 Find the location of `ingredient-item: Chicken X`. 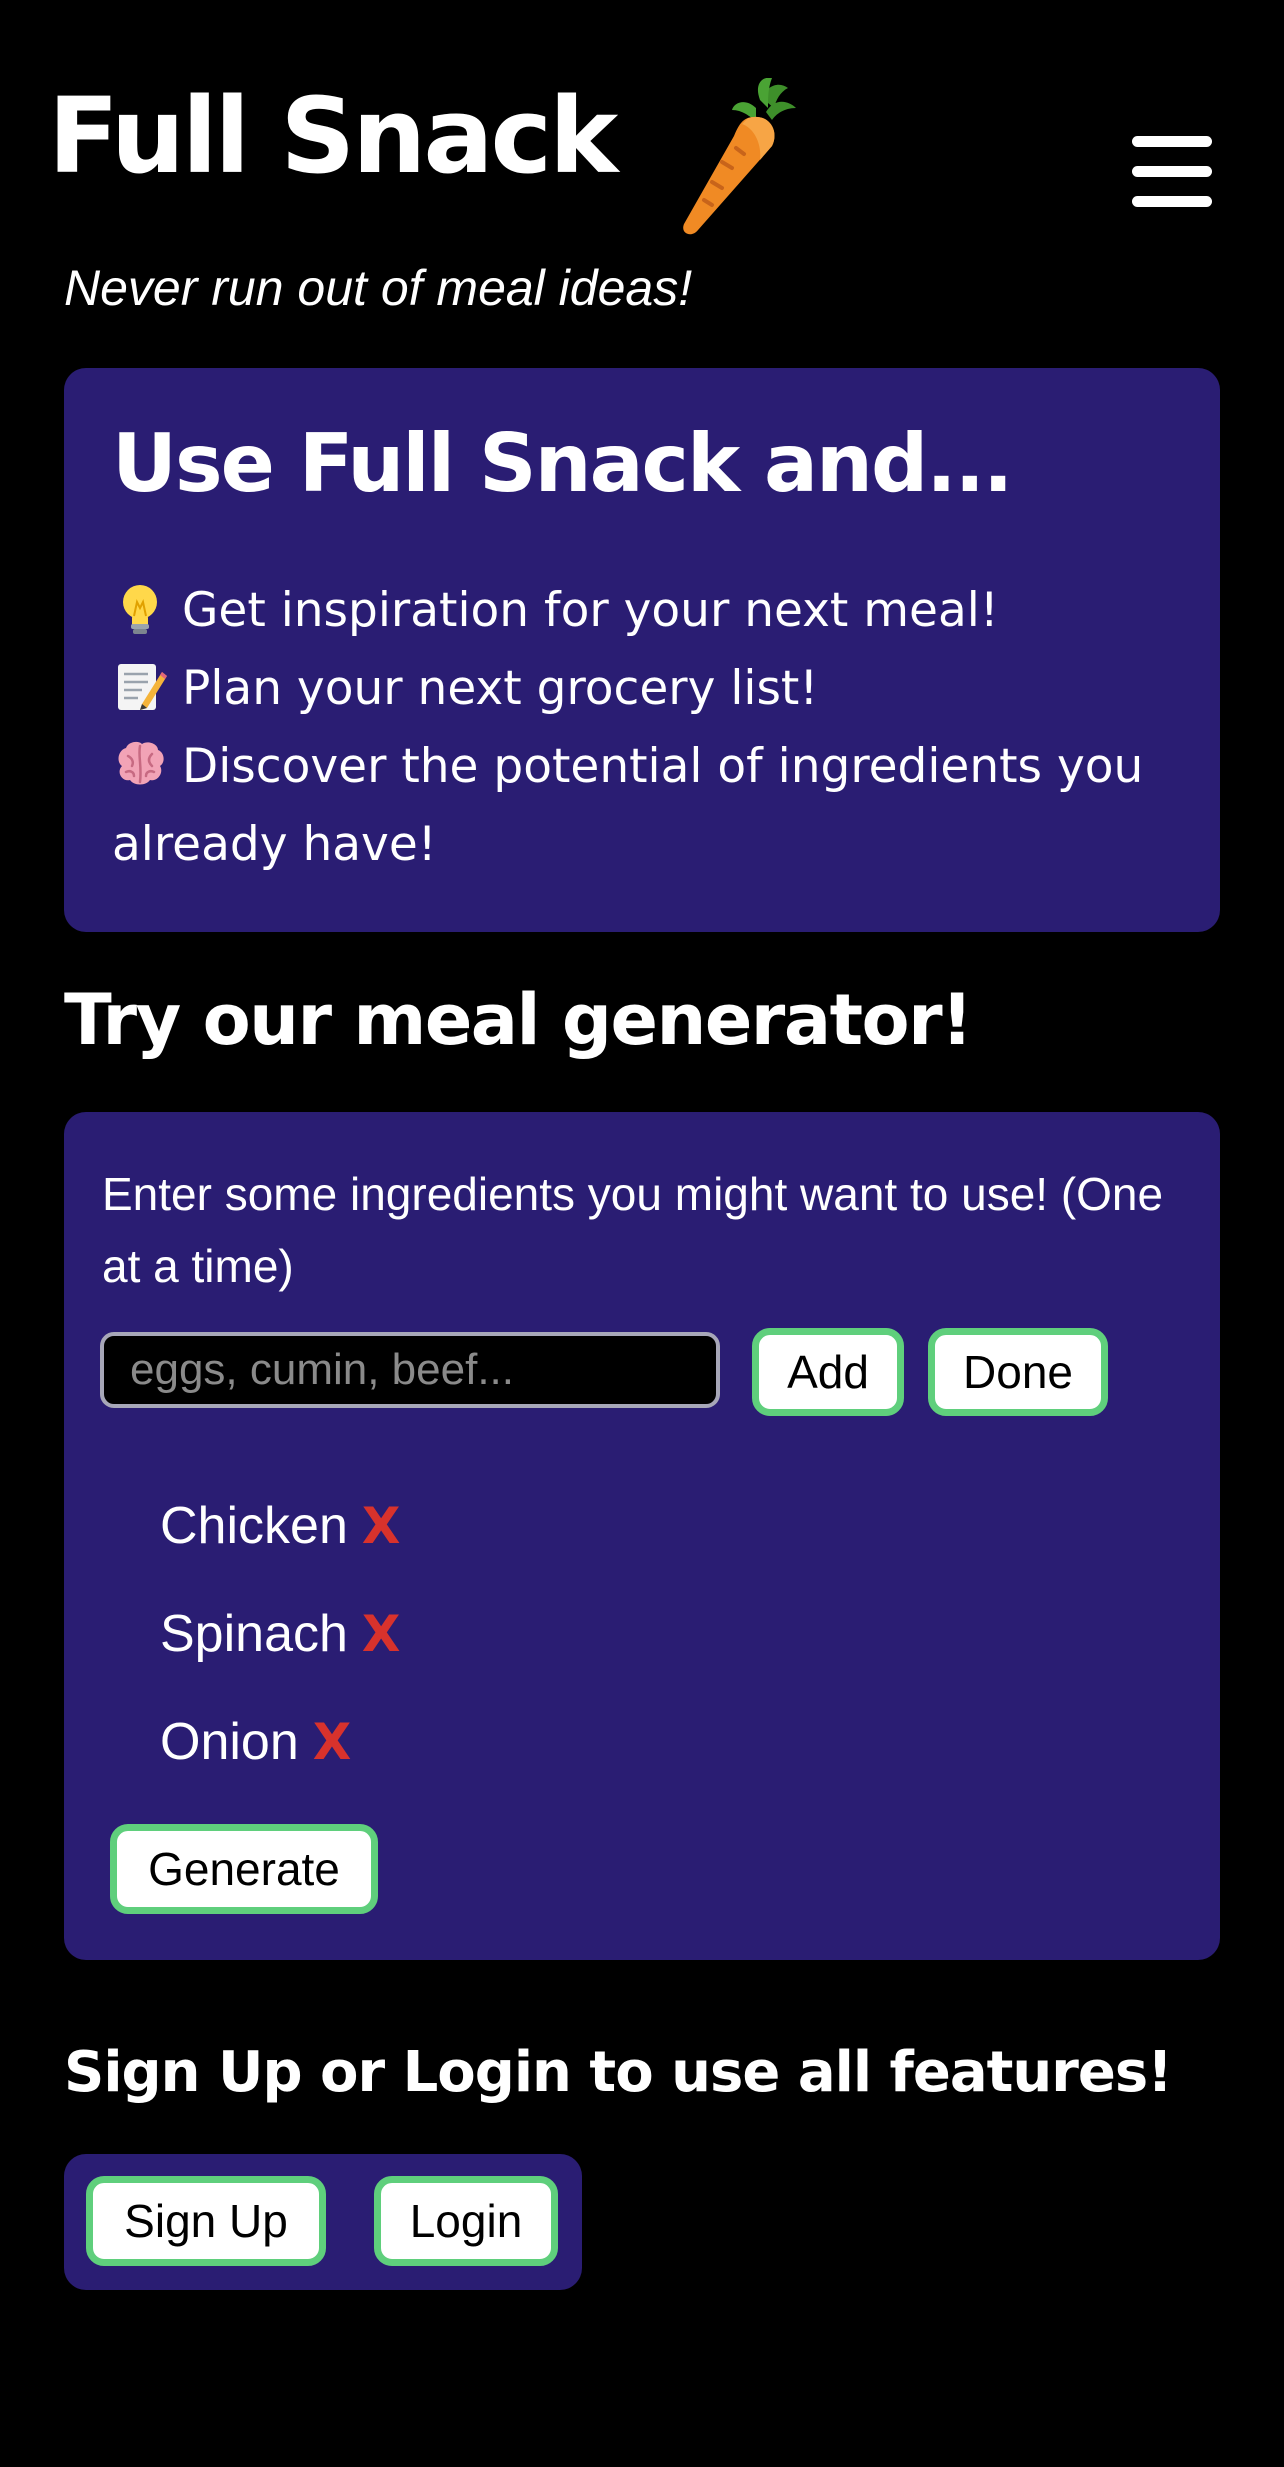

ingredient-item: Chicken X is located at coordinates (280, 1526).